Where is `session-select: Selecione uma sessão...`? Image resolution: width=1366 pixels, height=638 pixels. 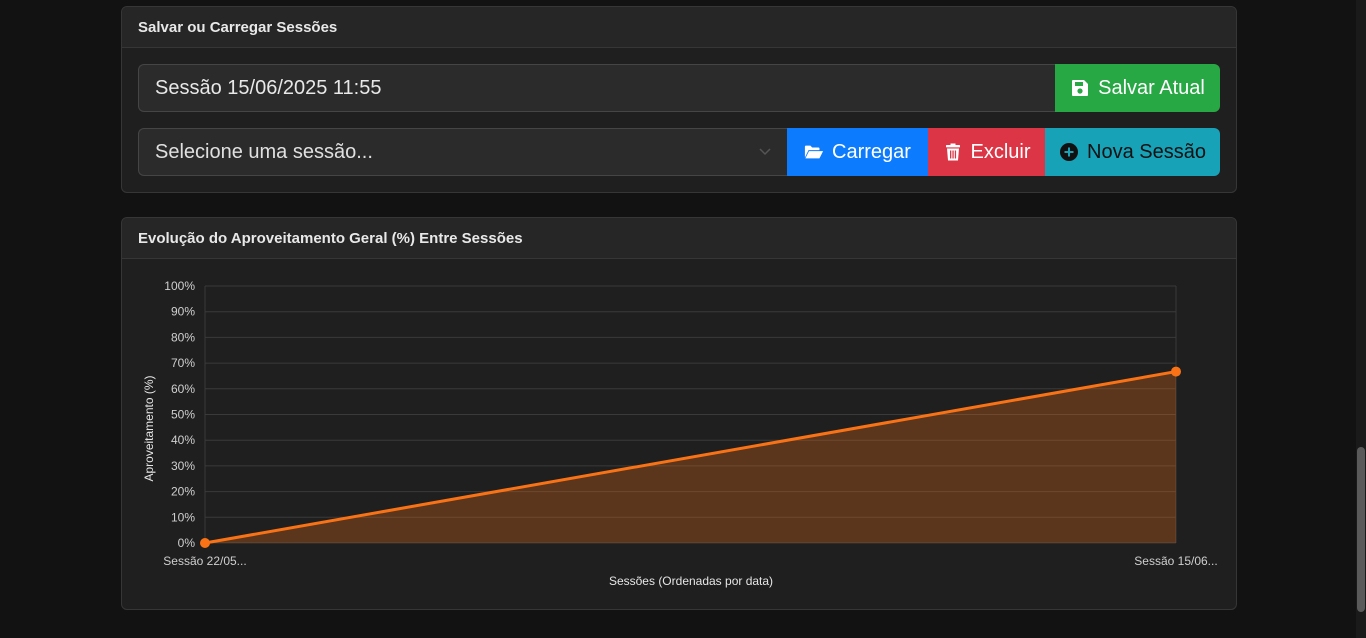 session-select: Selecione uma sessão... is located at coordinates (462, 152).